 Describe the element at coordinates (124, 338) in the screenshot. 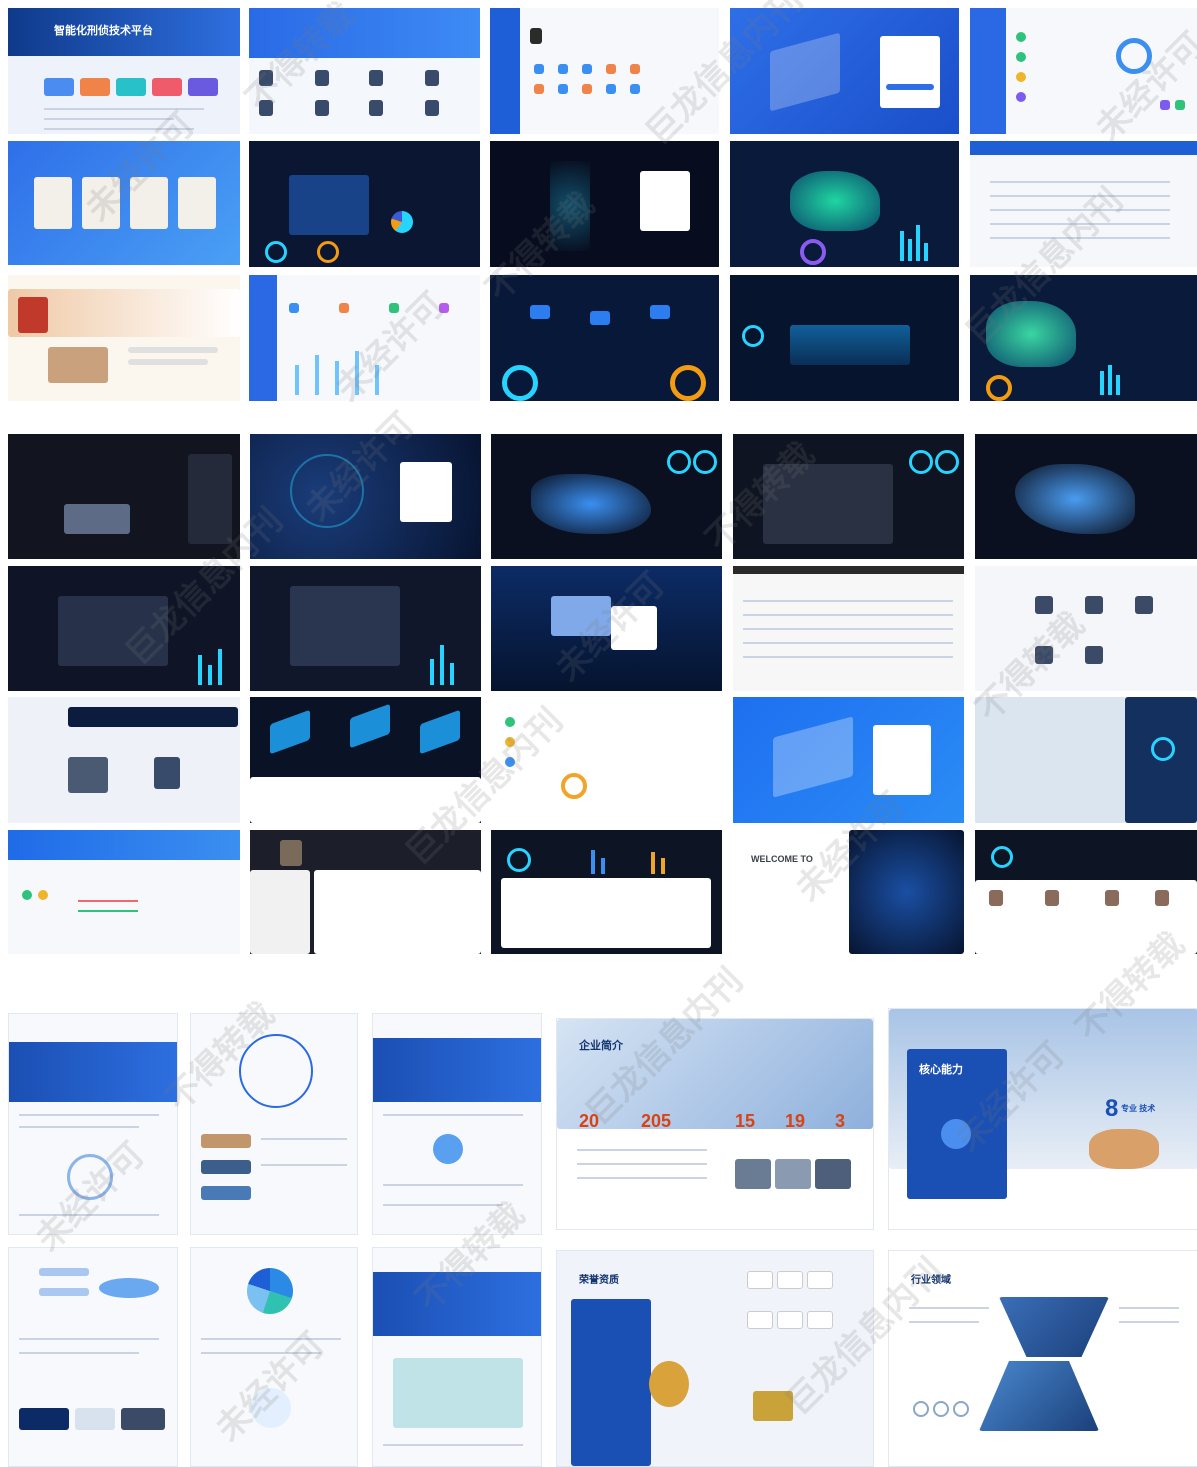

I see `screenshot-tile-temple-portal` at that location.